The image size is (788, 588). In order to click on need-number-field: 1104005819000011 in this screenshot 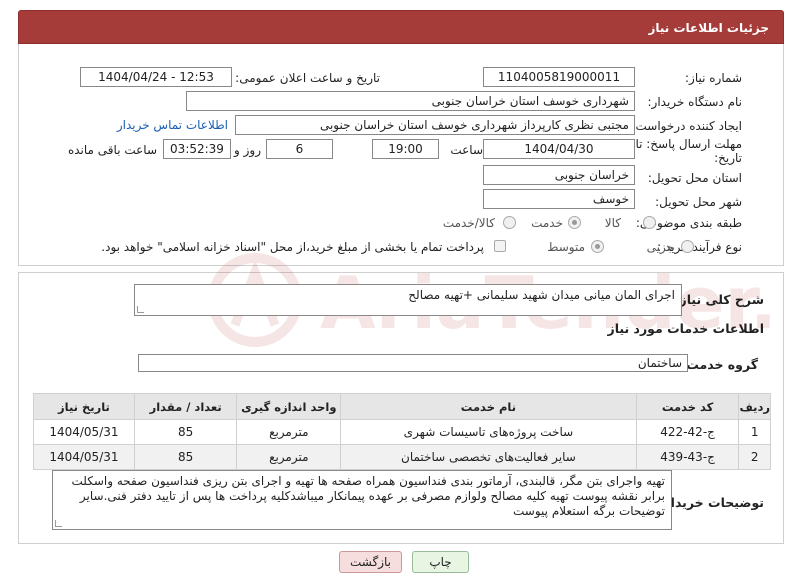, I will do `click(559, 77)`.